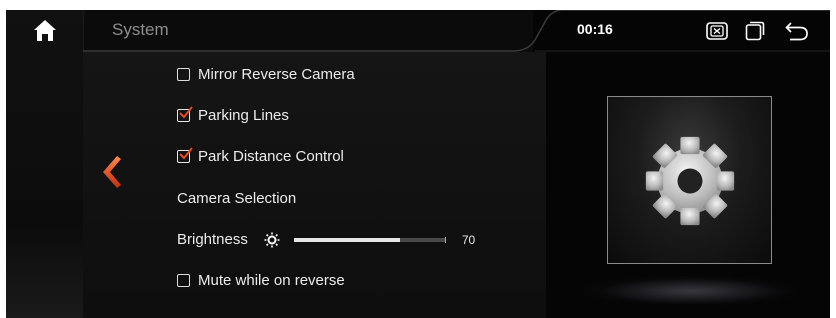 The width and height of the screenshot is (836, 318). I want to click on mute-while-on-reverse-row: Mute while on reverse, so click(261, 280).